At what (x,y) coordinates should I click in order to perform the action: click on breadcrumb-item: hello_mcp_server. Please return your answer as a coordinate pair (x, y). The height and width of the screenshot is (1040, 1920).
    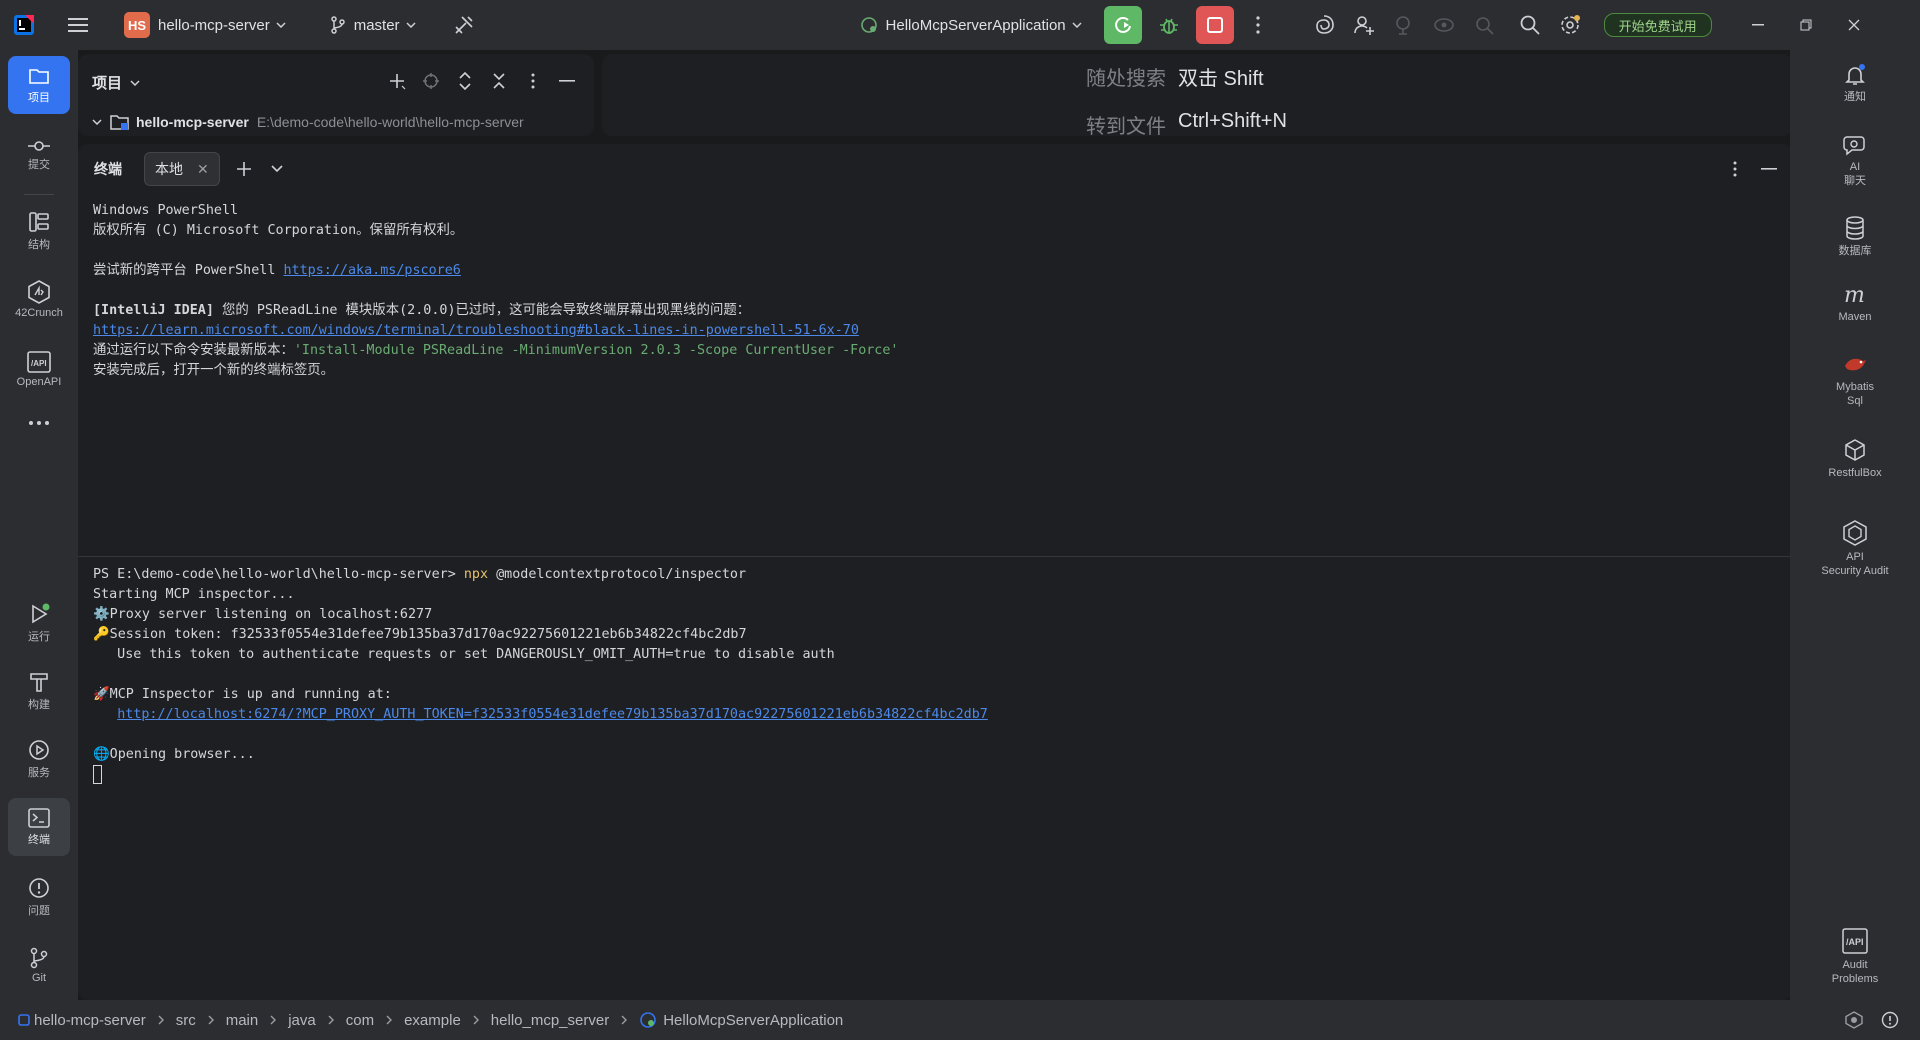
    Looking at the image, I should click on (550, 1020).